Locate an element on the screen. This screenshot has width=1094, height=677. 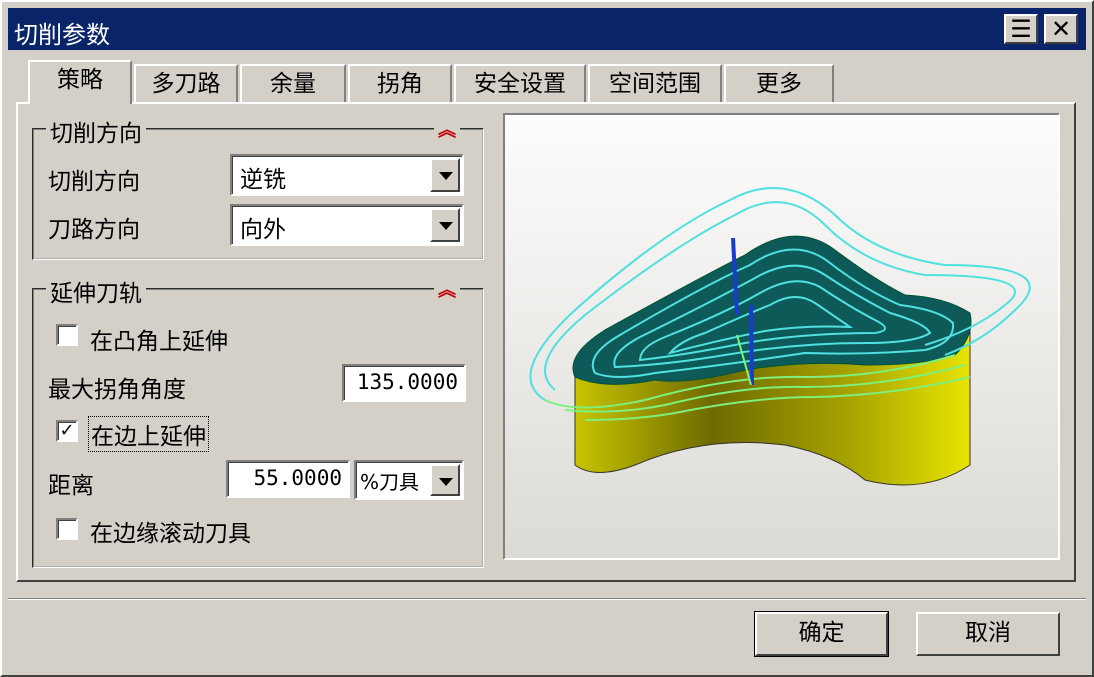
tab-label: 空间范围 is located at coordinates (655, 84).